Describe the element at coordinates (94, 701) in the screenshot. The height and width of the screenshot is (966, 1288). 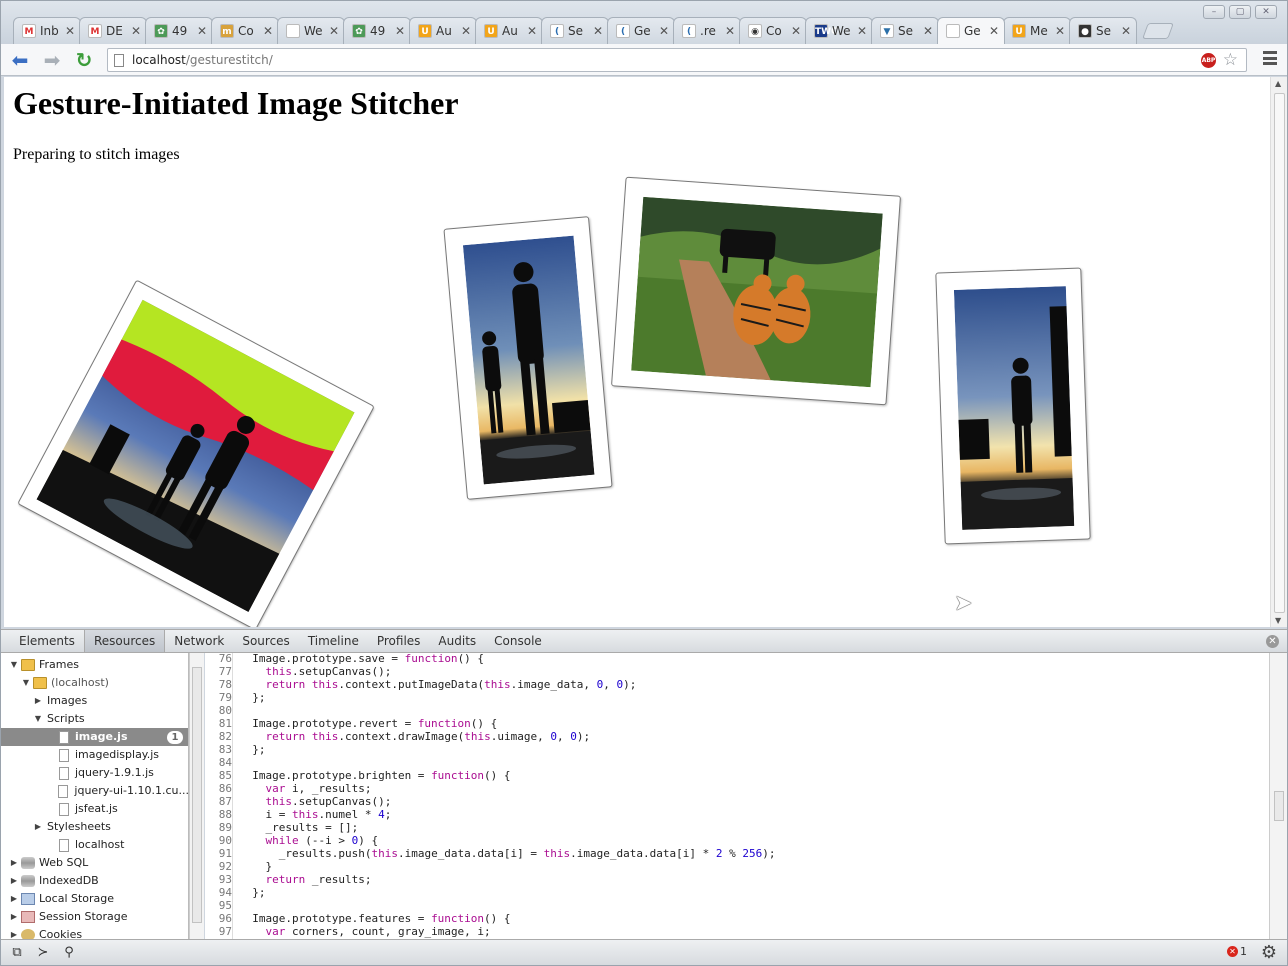
I see `tree-item: ▶ Images` at that location.